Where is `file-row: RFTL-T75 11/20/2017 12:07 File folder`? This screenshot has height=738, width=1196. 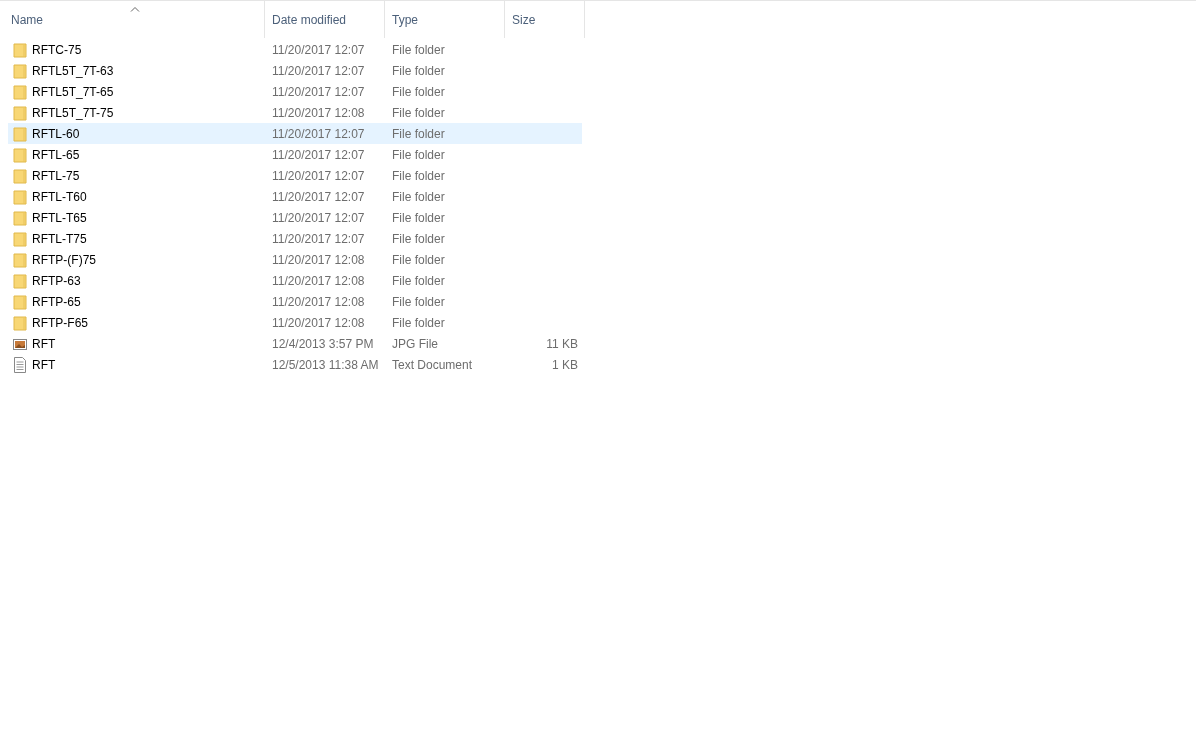 file-row: RFTL-T75 11/20/2017 12:07 File folder is located at coordinates (295, 238).